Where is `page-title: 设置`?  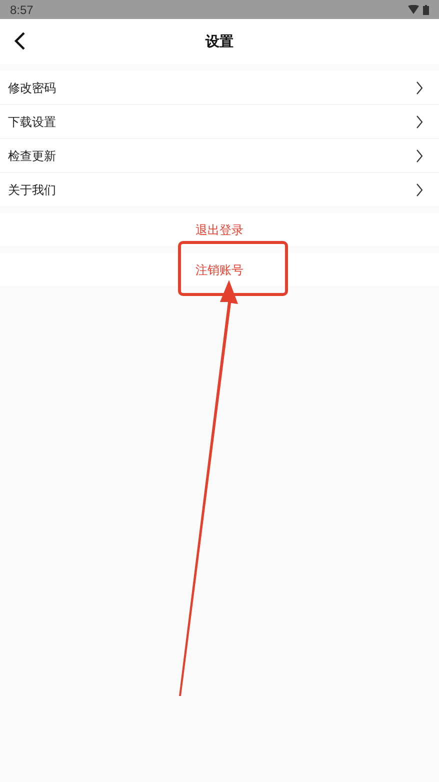
page-title: 设置 is located at coordinates (220, 41).